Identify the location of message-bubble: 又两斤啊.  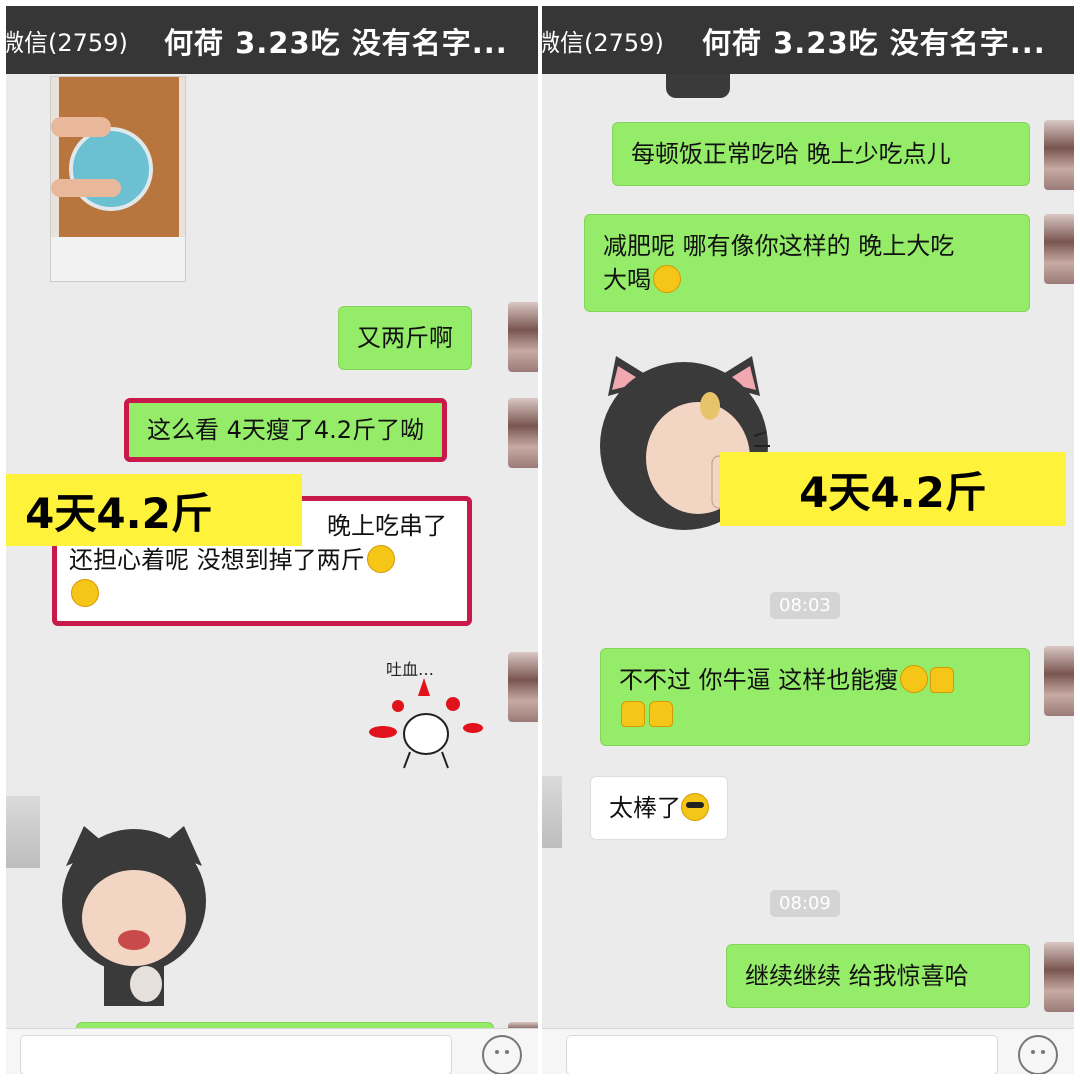
(405, 338).